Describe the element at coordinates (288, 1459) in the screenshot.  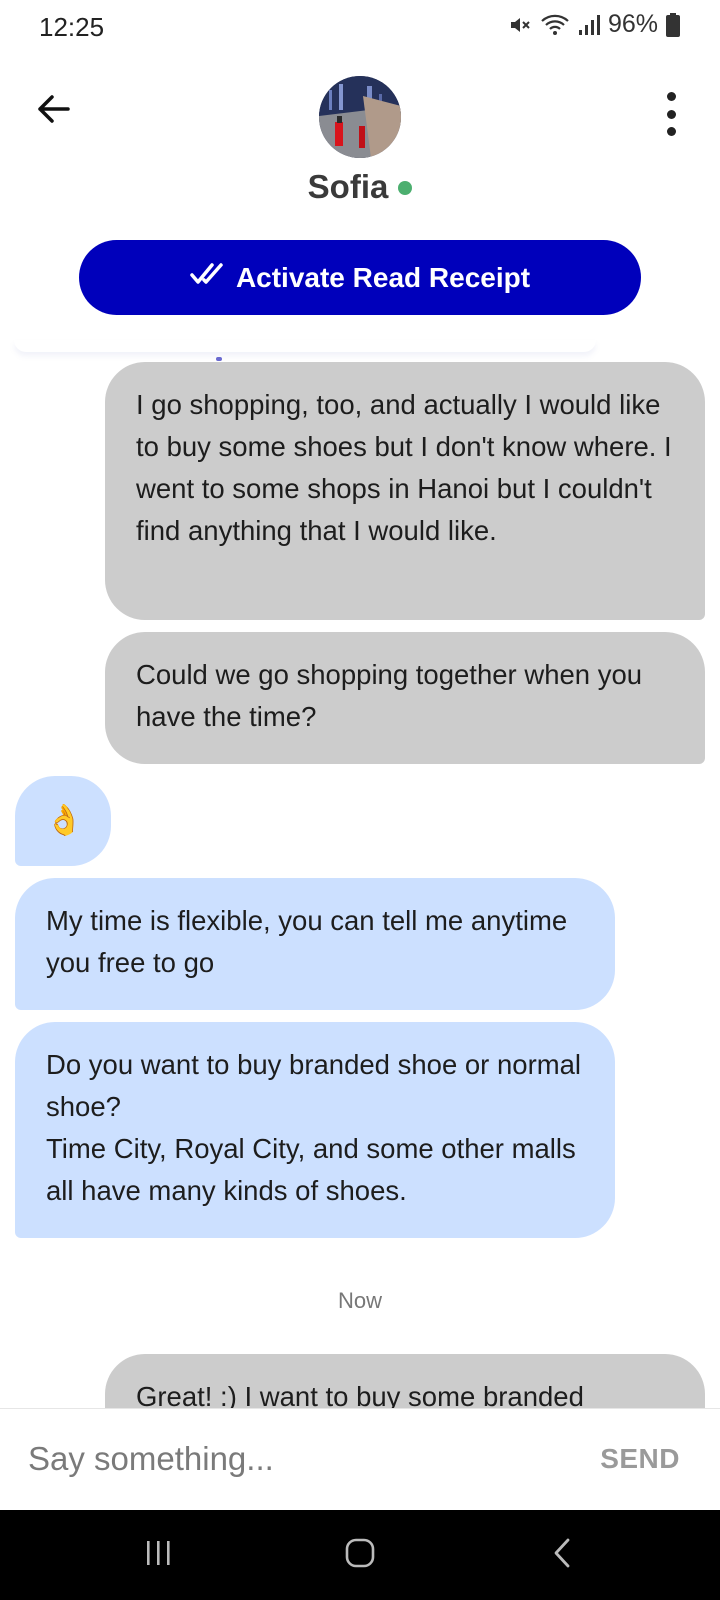
I see `message-input` at that location.